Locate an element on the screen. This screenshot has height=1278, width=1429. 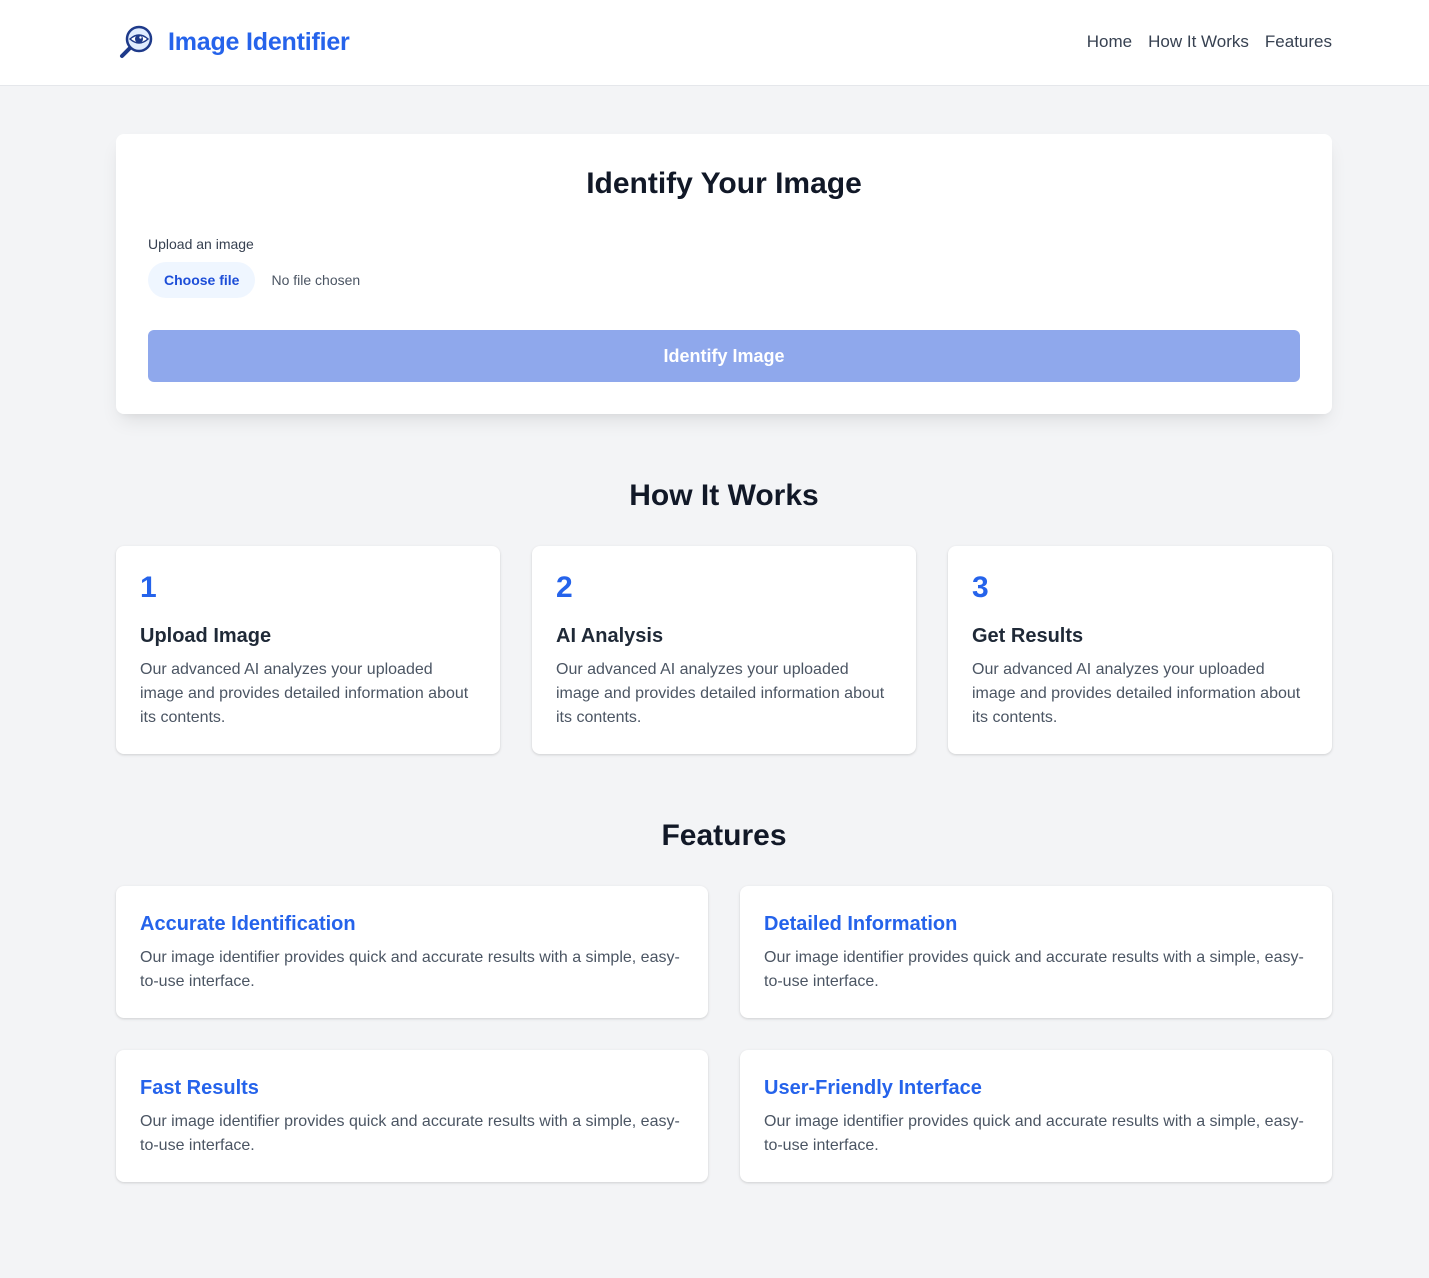
features-heading: Features is located at coordinates (724, 835).